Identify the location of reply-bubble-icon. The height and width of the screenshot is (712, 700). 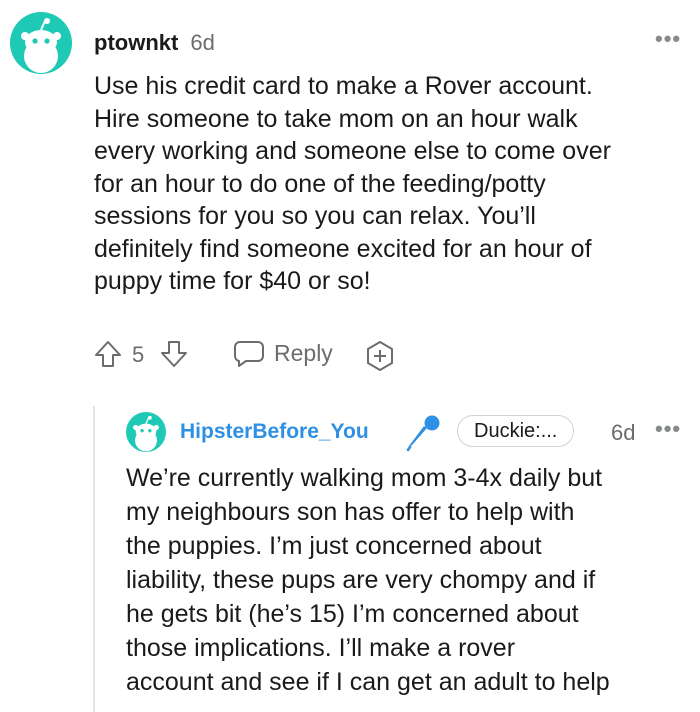
(249, 354).